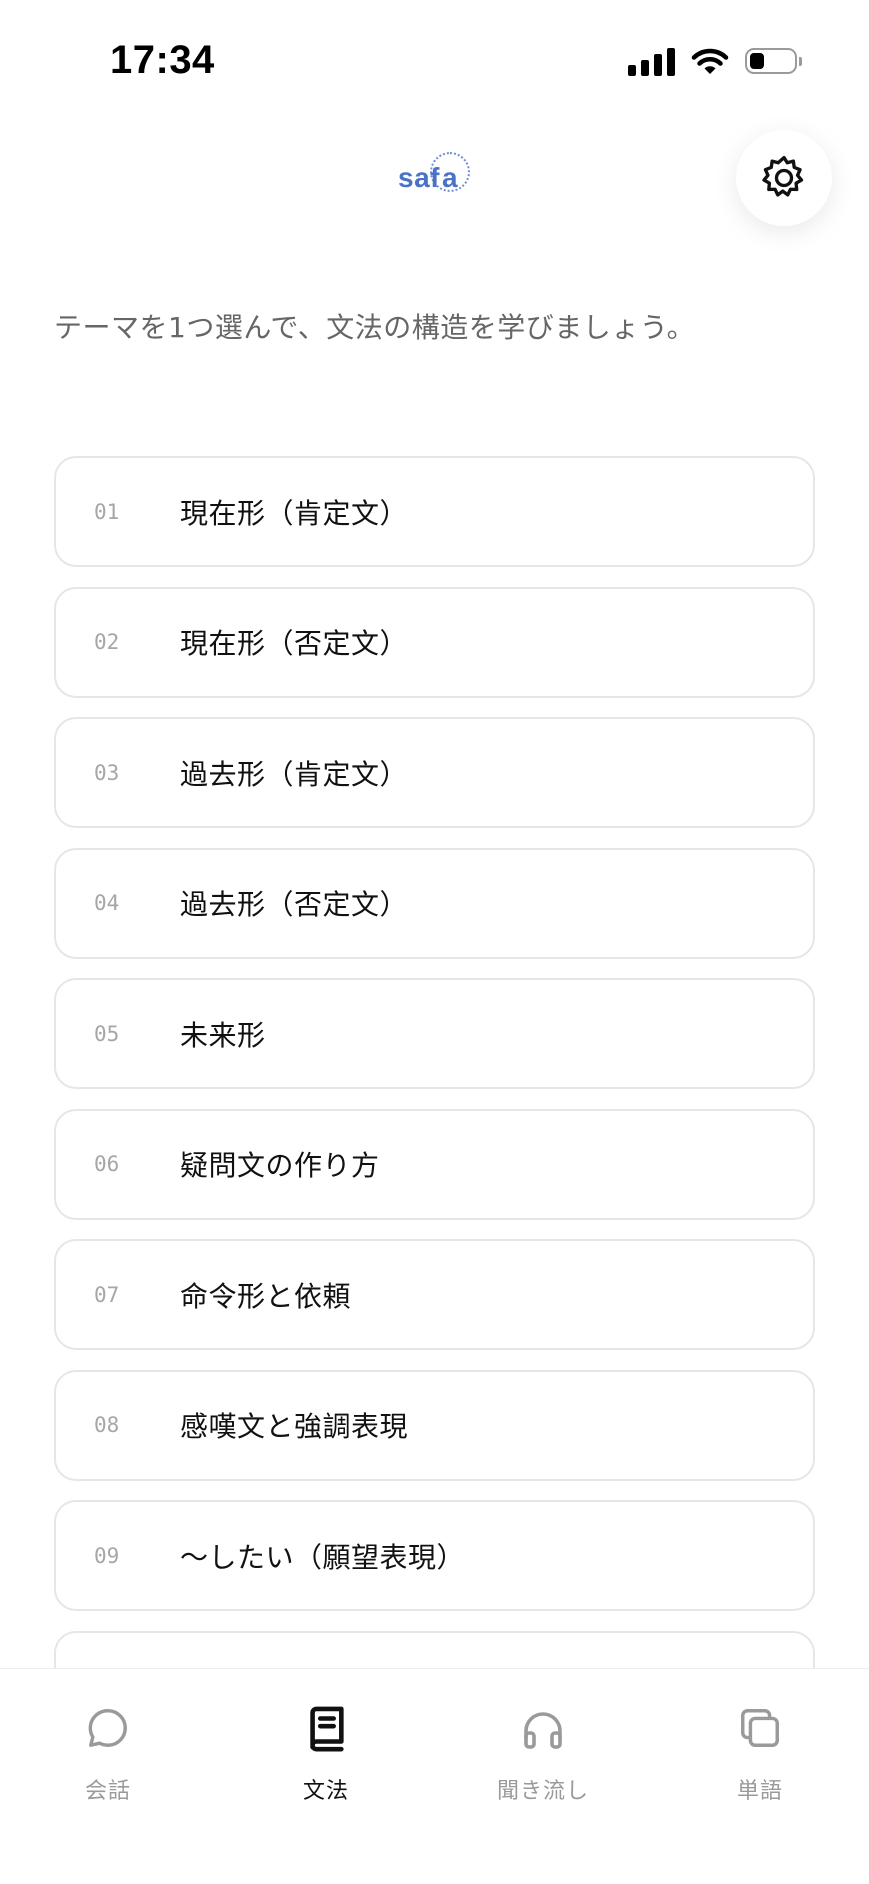 The height and width of the screenshot is (1884, 869). I want to click on tab-vocabulary: 単語, so click(760, 1739).